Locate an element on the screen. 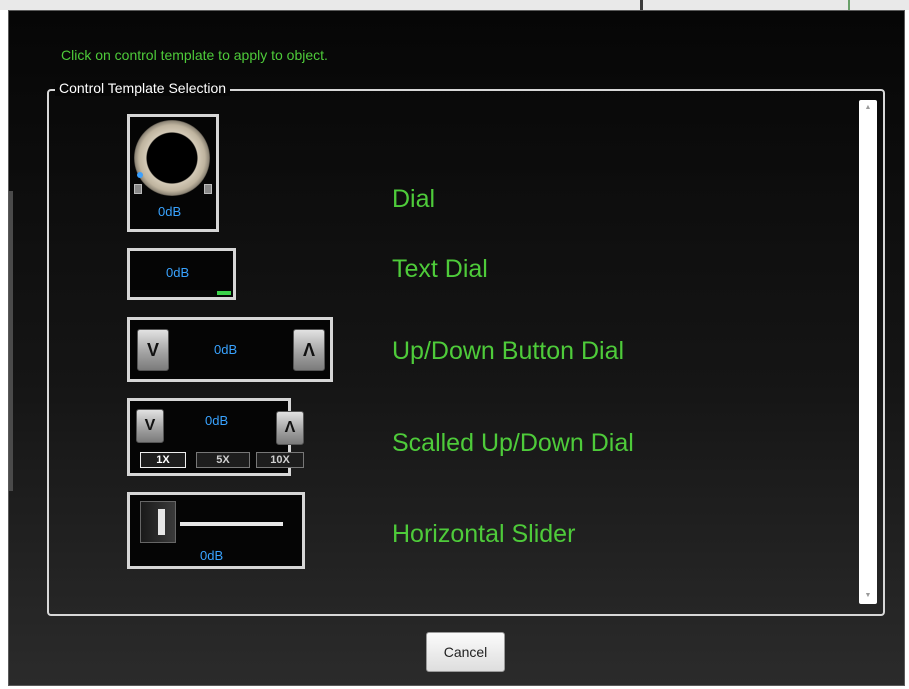 This screenshot has height=689, width=909. slider-thumb is located at coordinates (158, 522).